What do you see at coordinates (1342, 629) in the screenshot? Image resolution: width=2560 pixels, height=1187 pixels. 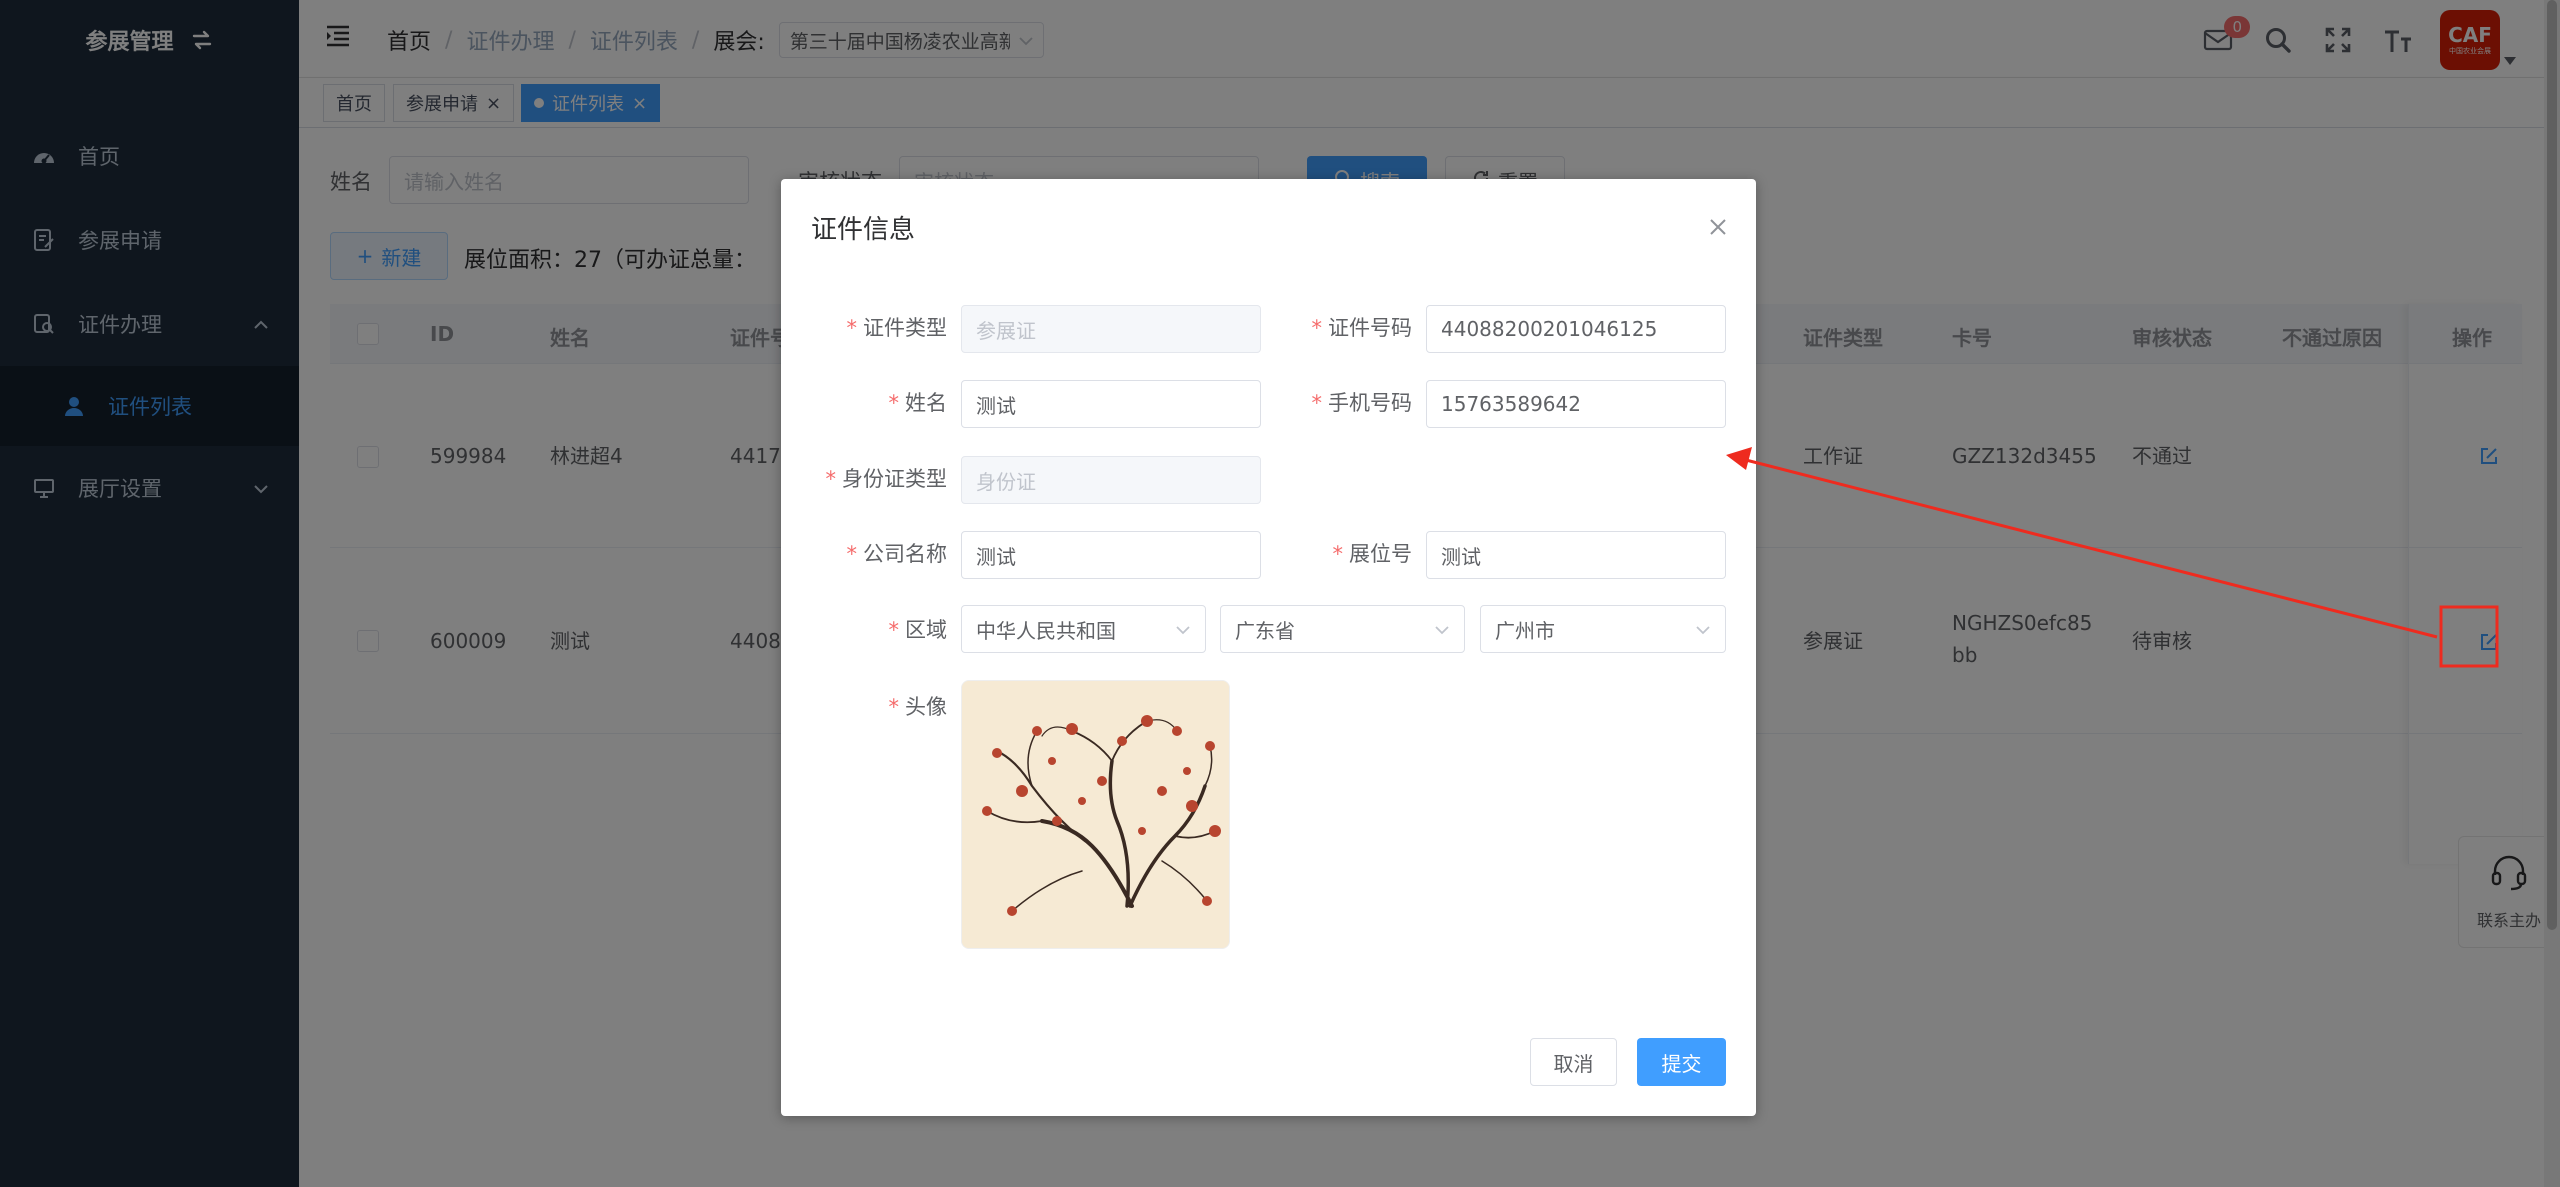 I see `province-select: 广东省` at bounding box center [1342, 629].